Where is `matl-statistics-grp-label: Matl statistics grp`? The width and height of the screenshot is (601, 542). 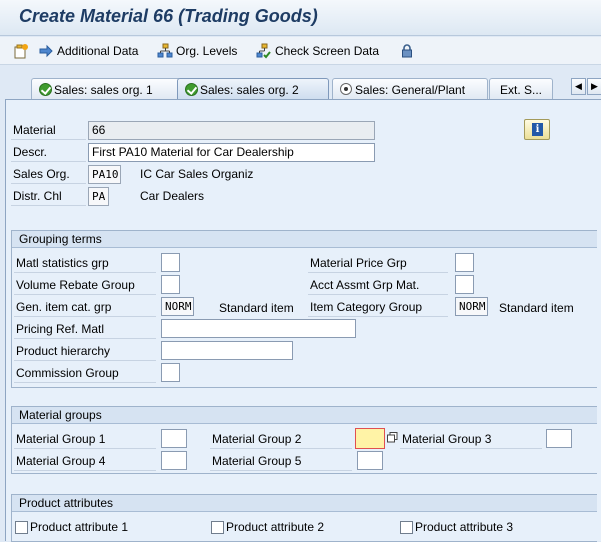
matl-statistics-grp-label: Matl statistics grp is located at coordinates (85, 264).